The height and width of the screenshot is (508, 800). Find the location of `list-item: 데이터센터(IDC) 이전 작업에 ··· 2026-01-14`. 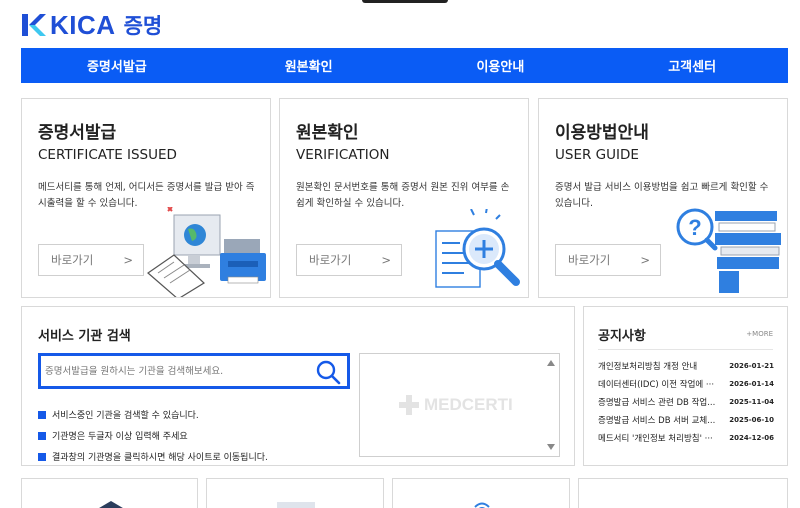

list-item: 데이터센터(IDC) 이전 작업에 ··· 2026-01-14 is located at coordinates (686, 384).